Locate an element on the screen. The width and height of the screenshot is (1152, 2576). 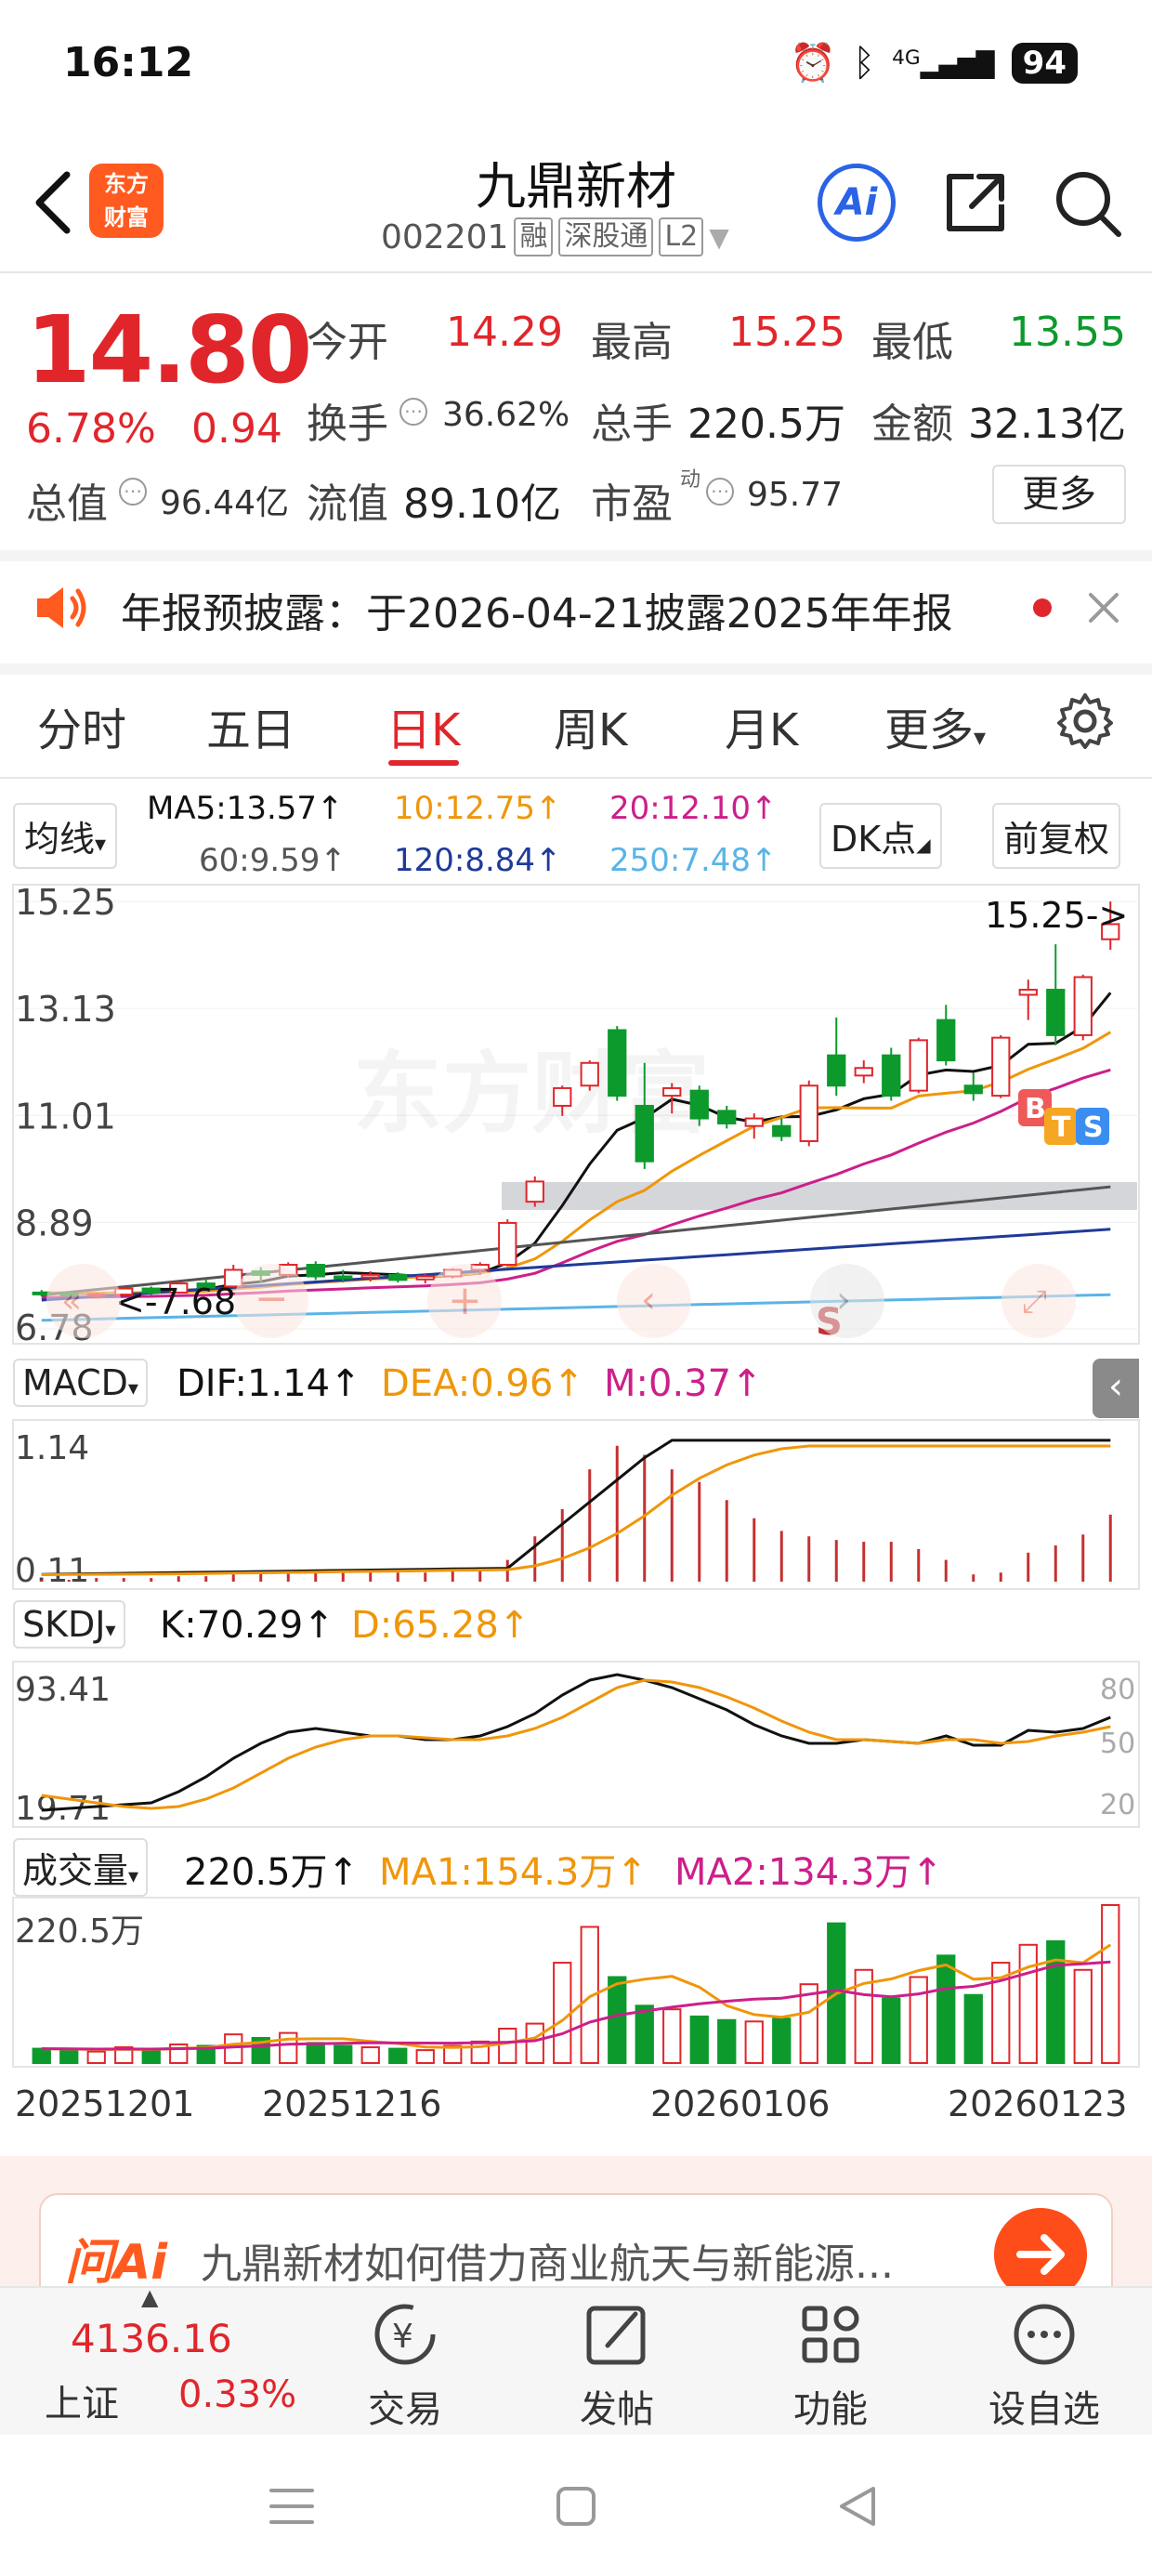
volume-selector: 成交量▾ is located at coordinates (81, 1867).